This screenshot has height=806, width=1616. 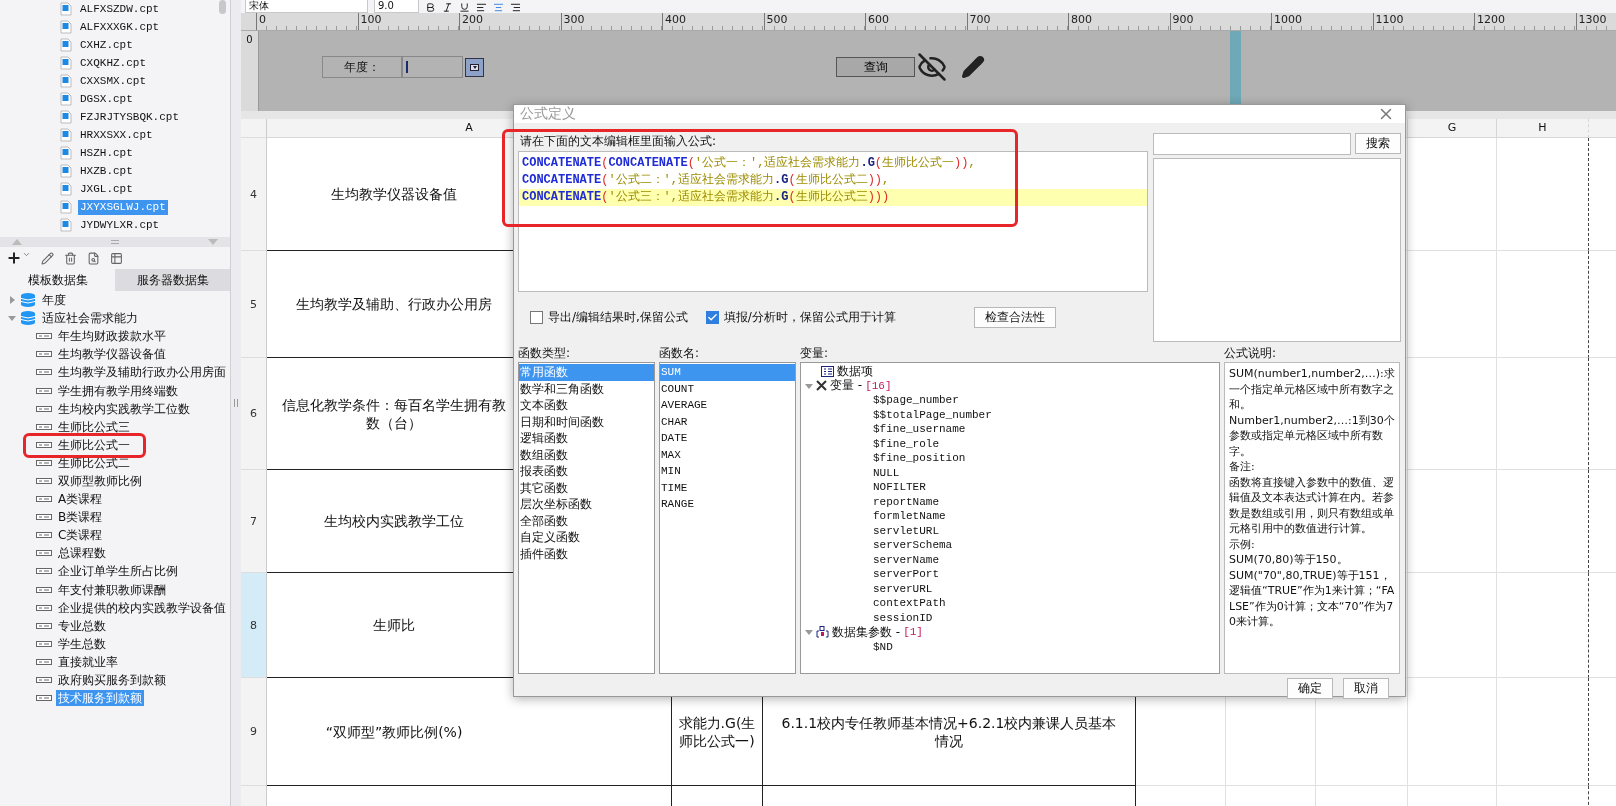 What do you see at coordinates (919, 429) in the screenshot?
I see `variable-item: $fine_username` at bounding box center [919, 429].